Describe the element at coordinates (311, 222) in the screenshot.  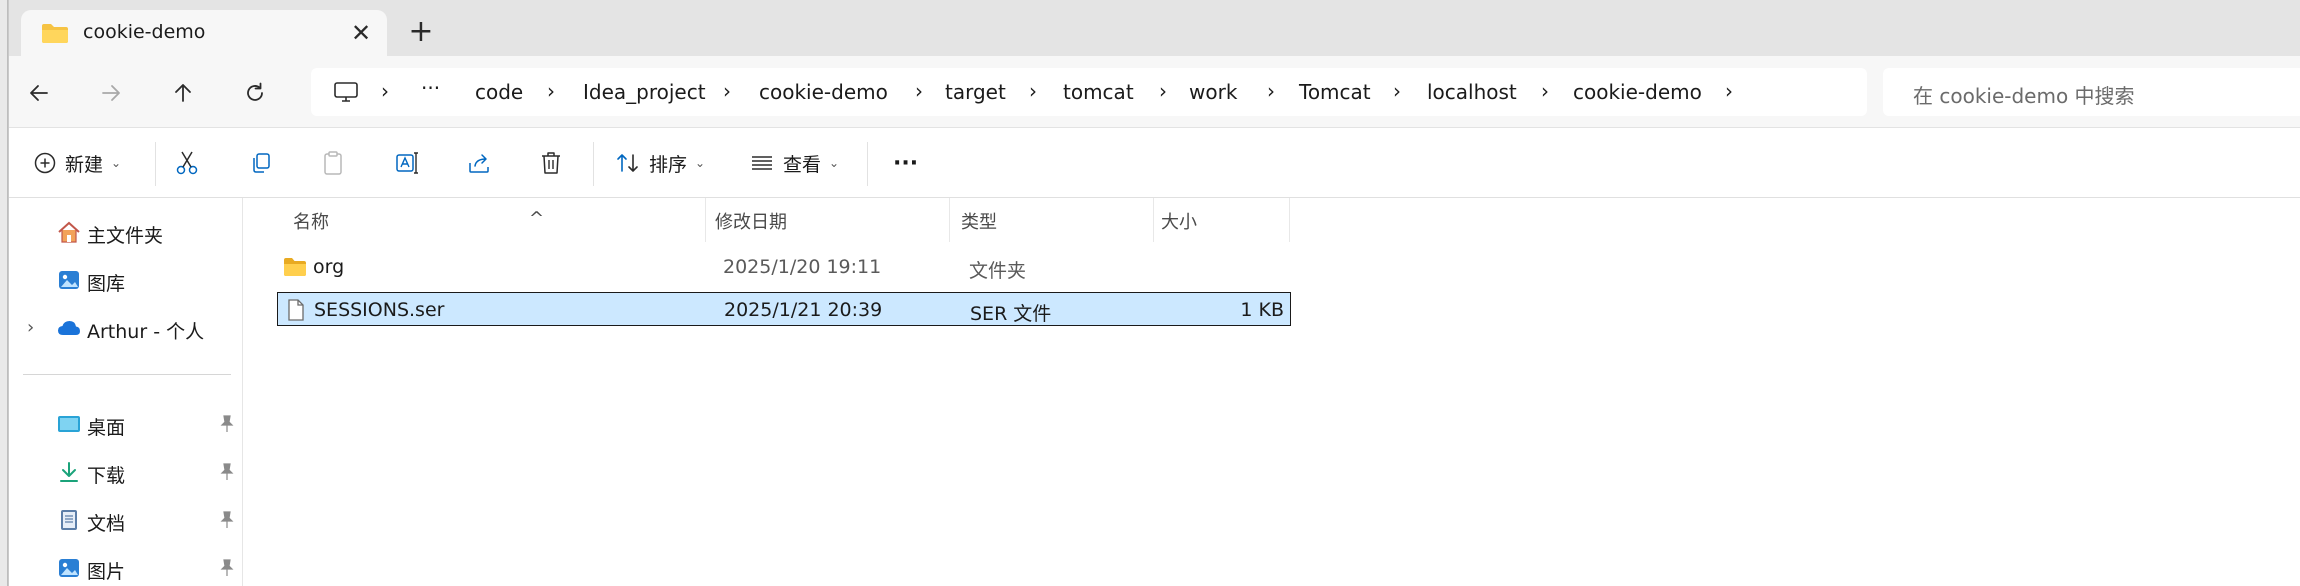
I see `column-name-label: 名称` at that location.